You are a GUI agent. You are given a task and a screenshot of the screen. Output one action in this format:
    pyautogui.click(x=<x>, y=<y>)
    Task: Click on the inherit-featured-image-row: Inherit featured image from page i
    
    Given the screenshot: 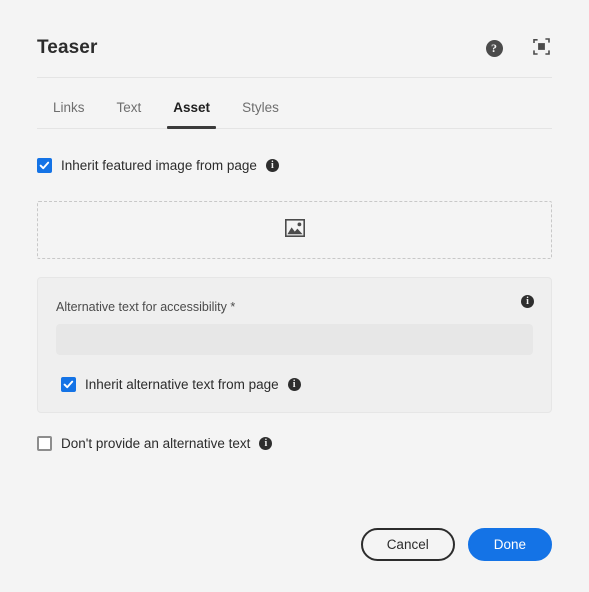 What is the action you would take?
    pyautogui.click(x=294, y=165)
    